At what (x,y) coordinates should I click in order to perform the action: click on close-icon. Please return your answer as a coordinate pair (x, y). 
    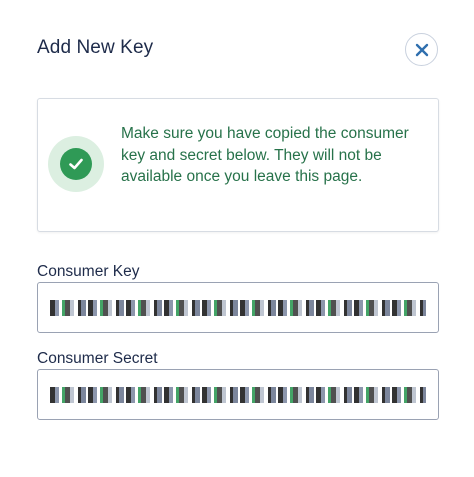
    Looking at the image, I should click on (421, 49).